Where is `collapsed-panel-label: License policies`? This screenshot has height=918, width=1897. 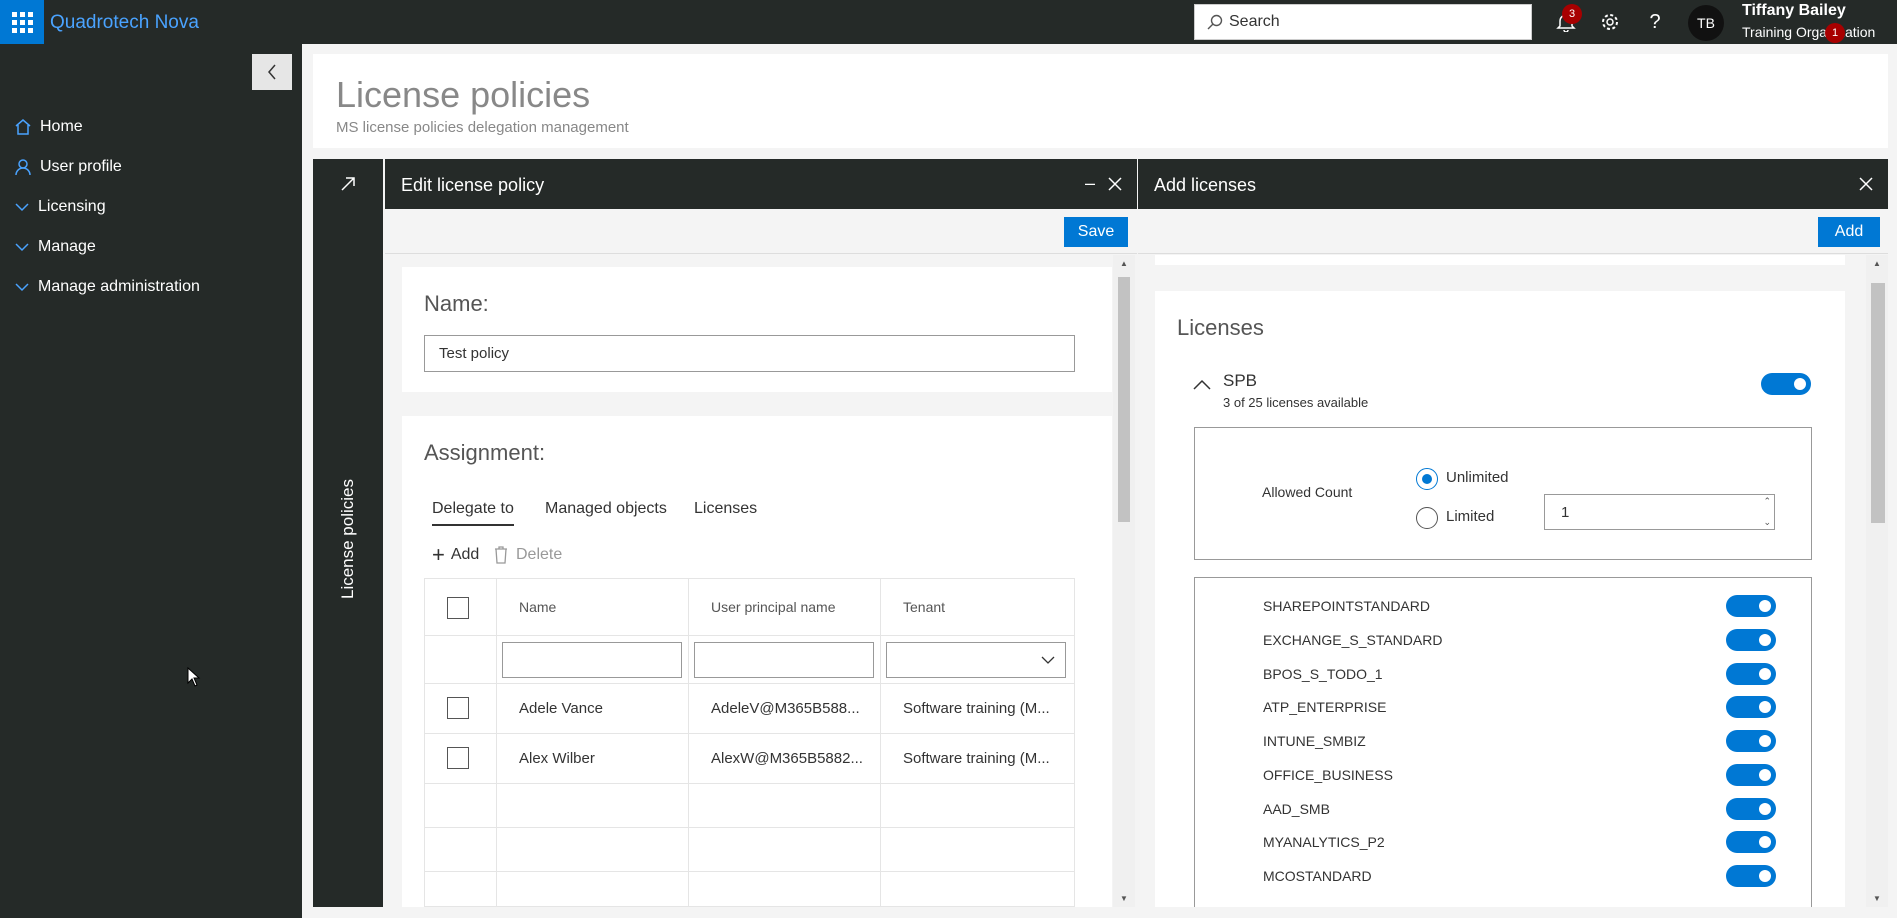
collapsed-panel-label: License policies is located at coordinates (347, 539).